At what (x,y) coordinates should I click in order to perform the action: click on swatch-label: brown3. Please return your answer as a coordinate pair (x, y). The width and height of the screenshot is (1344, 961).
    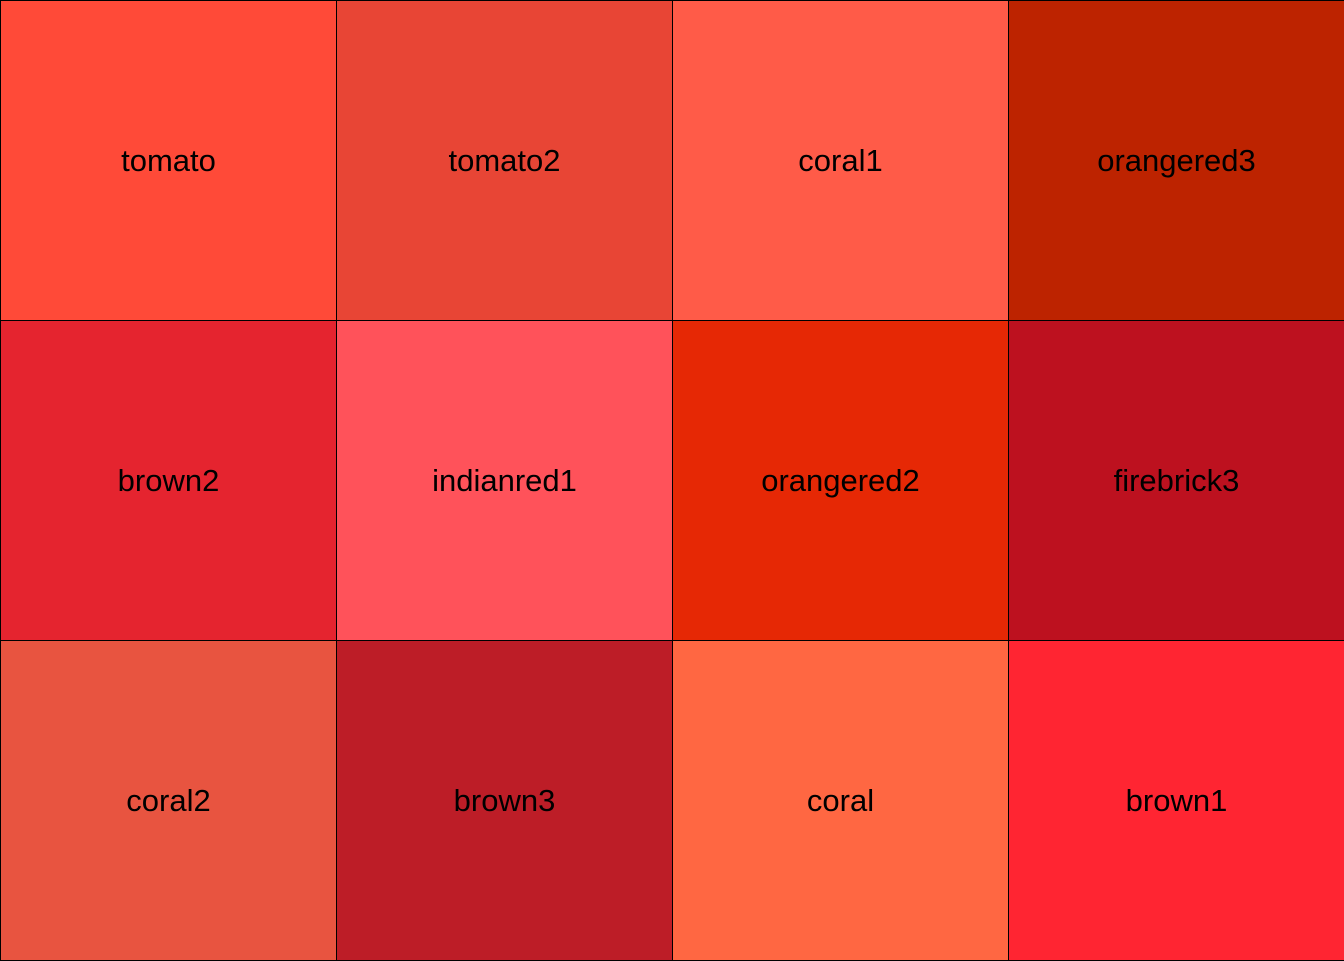
    Looking at the image, I should click on (504, 800).